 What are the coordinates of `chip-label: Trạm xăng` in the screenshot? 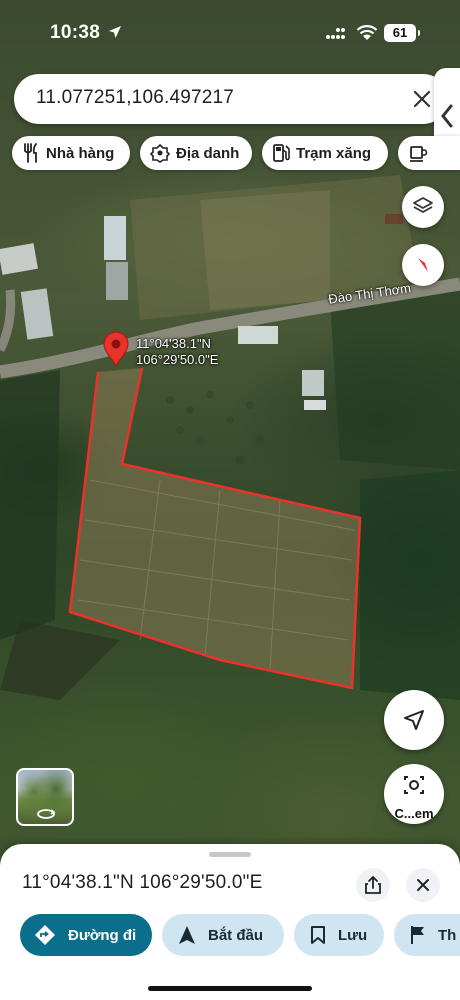 It's located at (334, 153).